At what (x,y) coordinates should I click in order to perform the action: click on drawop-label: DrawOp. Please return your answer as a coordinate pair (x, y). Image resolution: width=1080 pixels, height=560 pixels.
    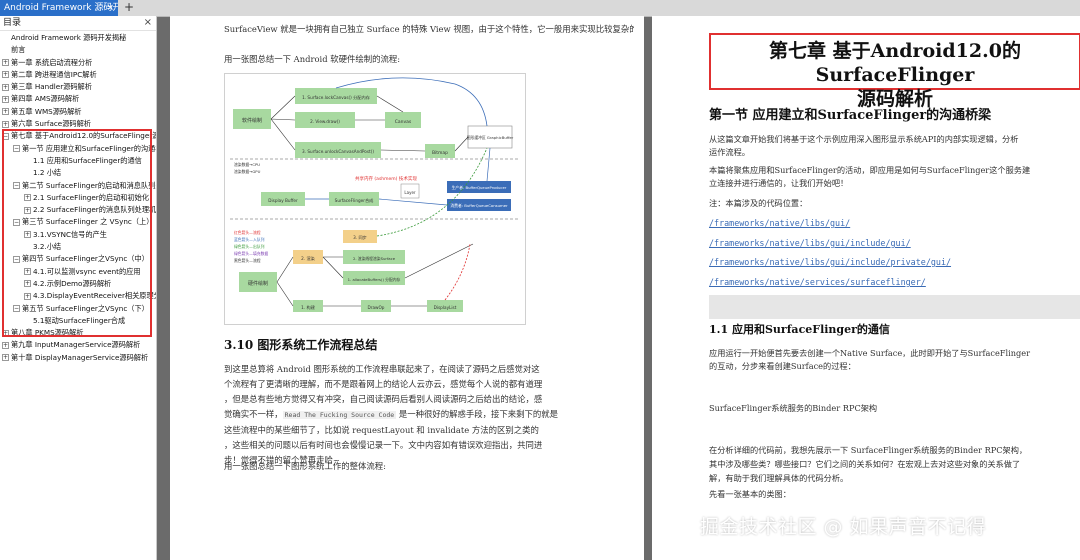
    Looking at the image, I should click on (376, 307).